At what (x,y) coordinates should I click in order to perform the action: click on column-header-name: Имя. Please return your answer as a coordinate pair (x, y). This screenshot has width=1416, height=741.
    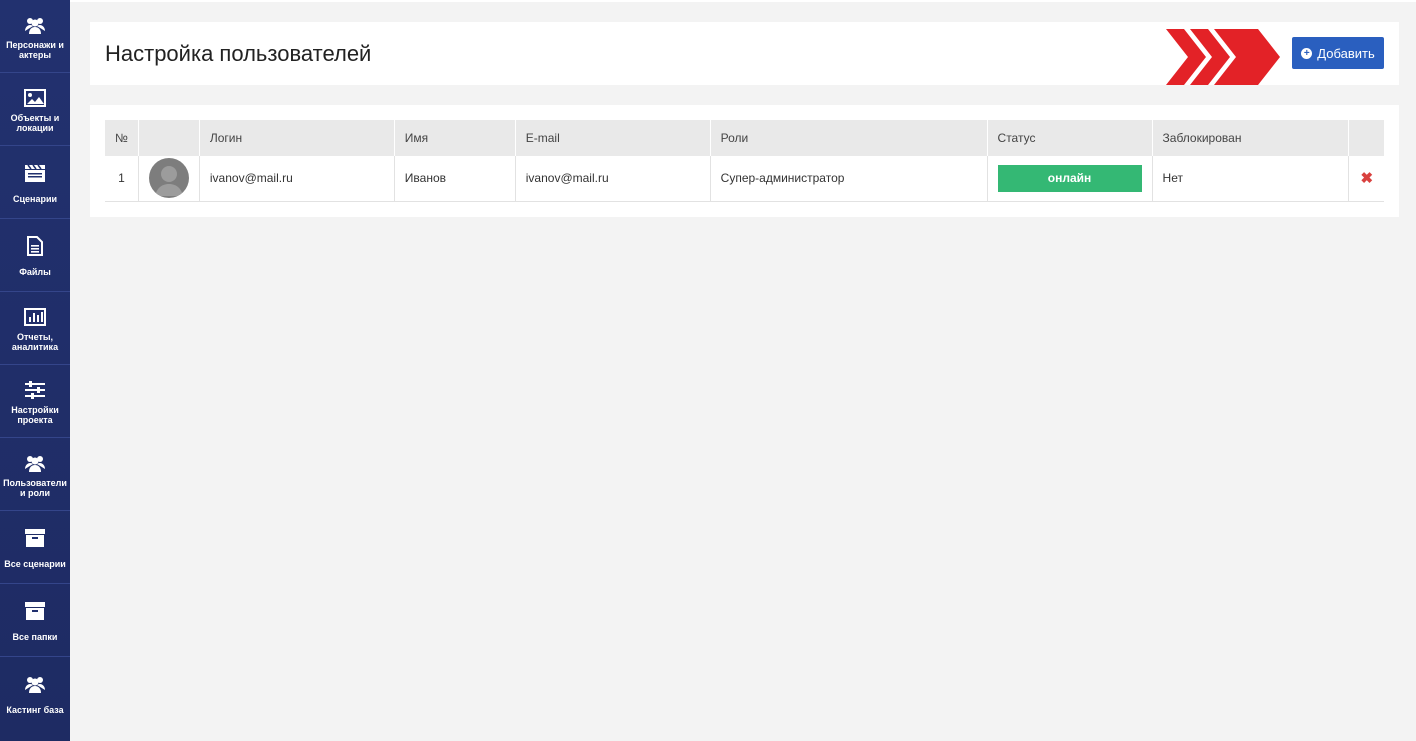
    Looking at the image, I should click on (455, 138).